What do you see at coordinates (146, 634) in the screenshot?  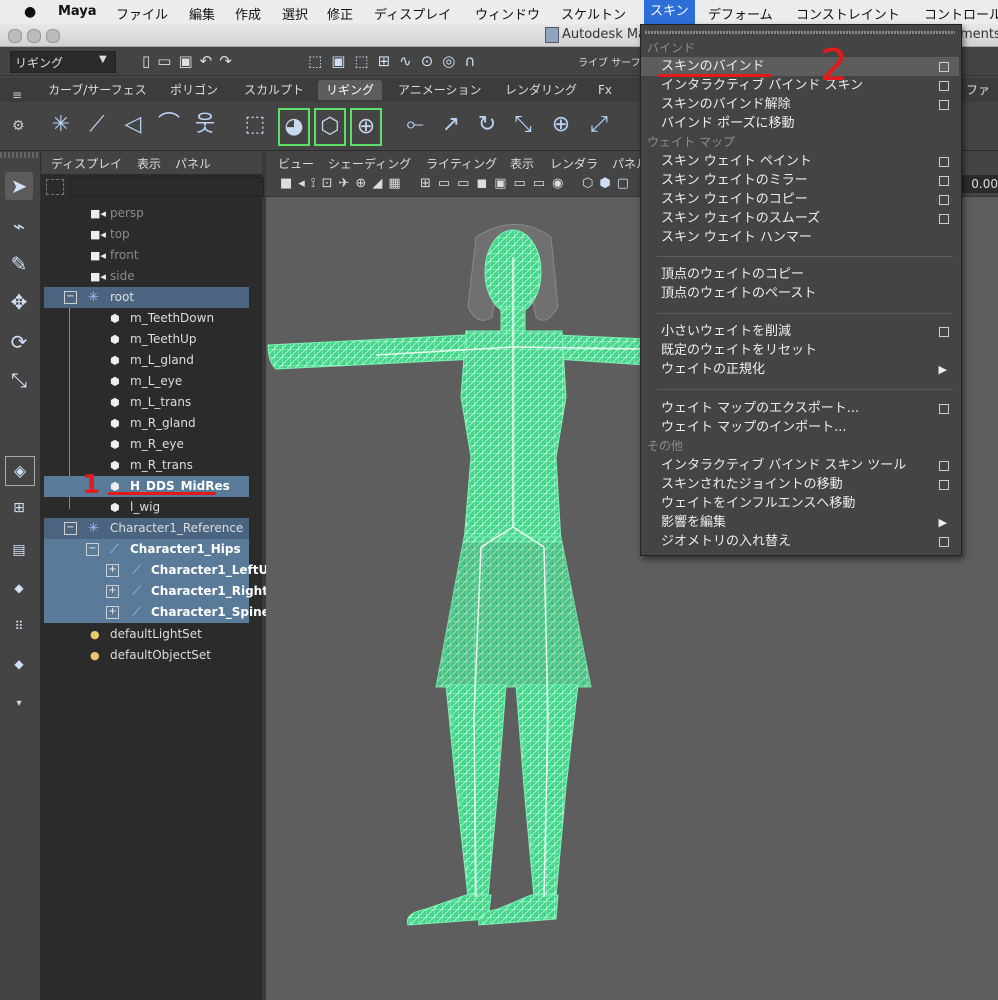 I see `outliner-row-defaultlightset: ● defaultLightSet` at bounding box center [146, 634].